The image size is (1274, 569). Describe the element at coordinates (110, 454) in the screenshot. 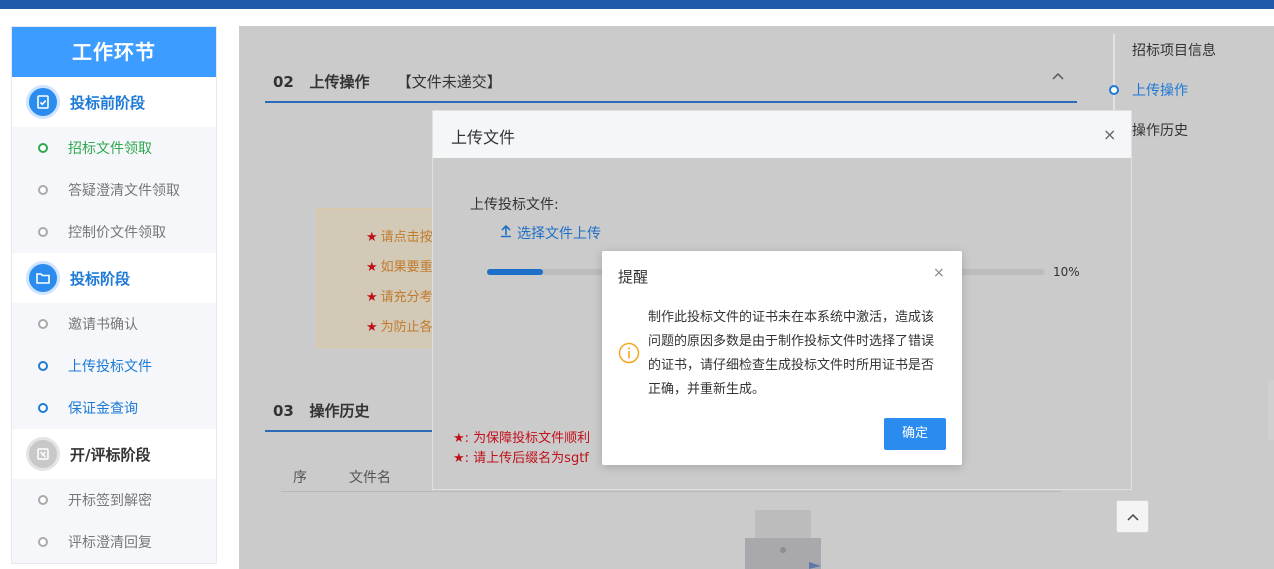

I see `stage-label: 开/评标阶段` at that location.